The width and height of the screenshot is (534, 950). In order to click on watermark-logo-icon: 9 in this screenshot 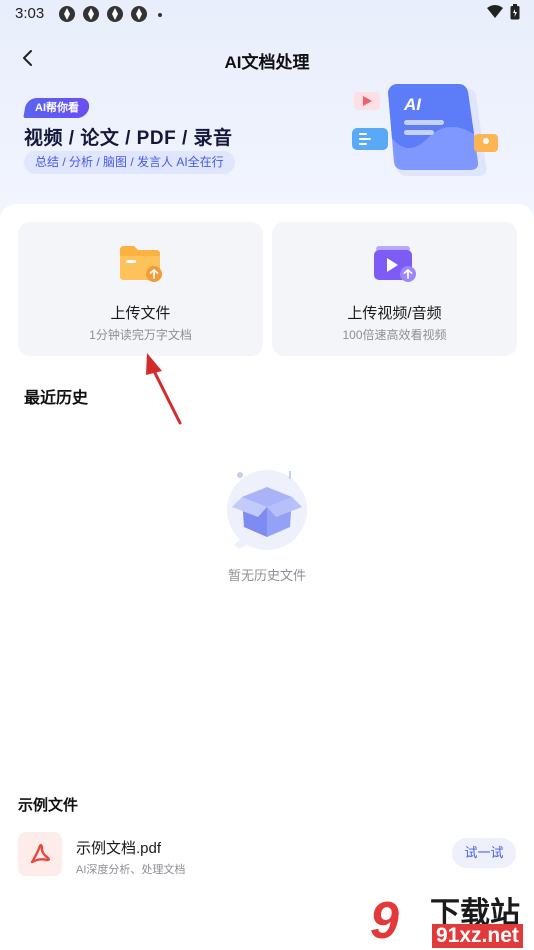, I will do `click(390, 919)`.